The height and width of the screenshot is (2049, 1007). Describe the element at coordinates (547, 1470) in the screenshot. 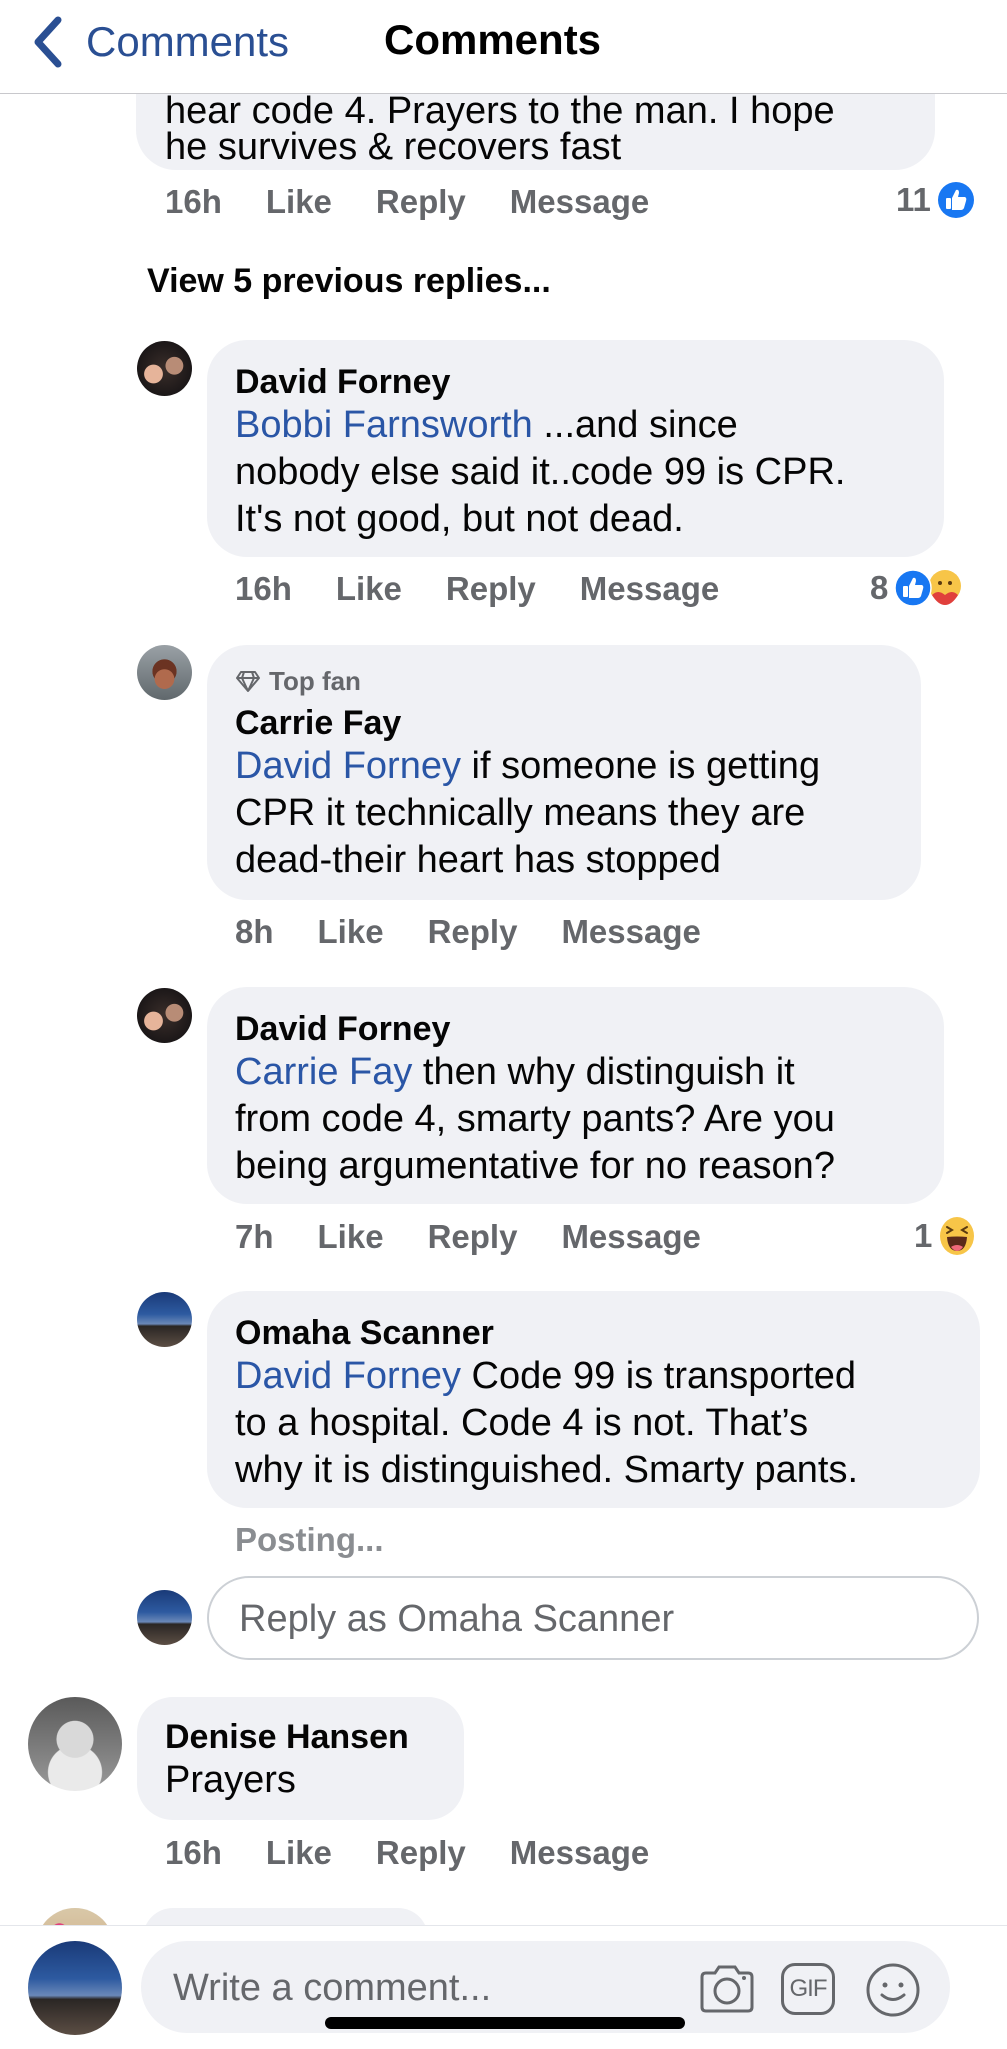

I see `text-line: why it is distinguished. Smarty pants.` at that location.